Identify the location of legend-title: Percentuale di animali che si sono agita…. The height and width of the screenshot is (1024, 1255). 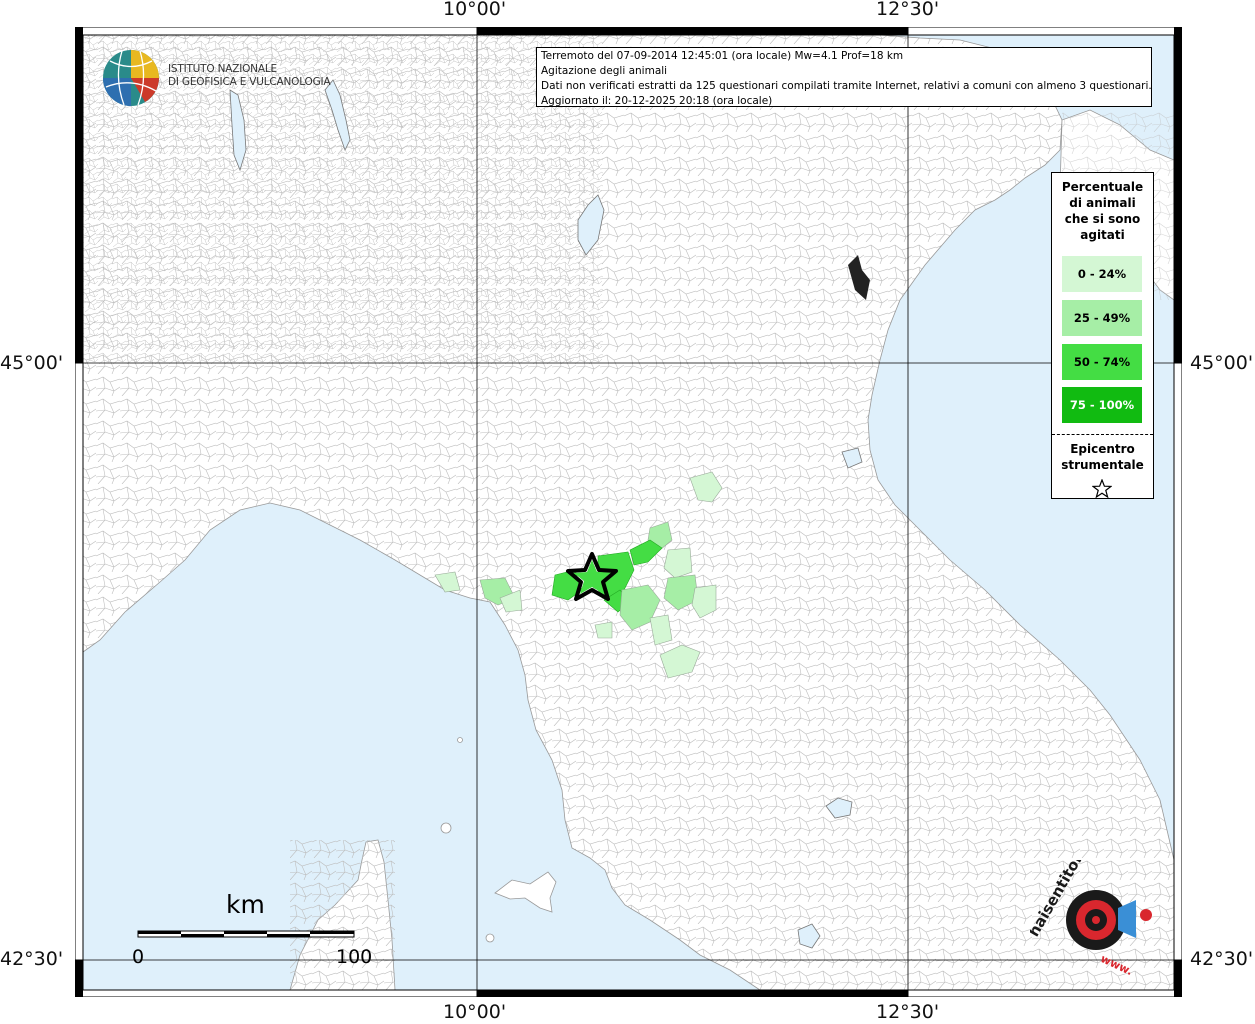
(1102, 211).